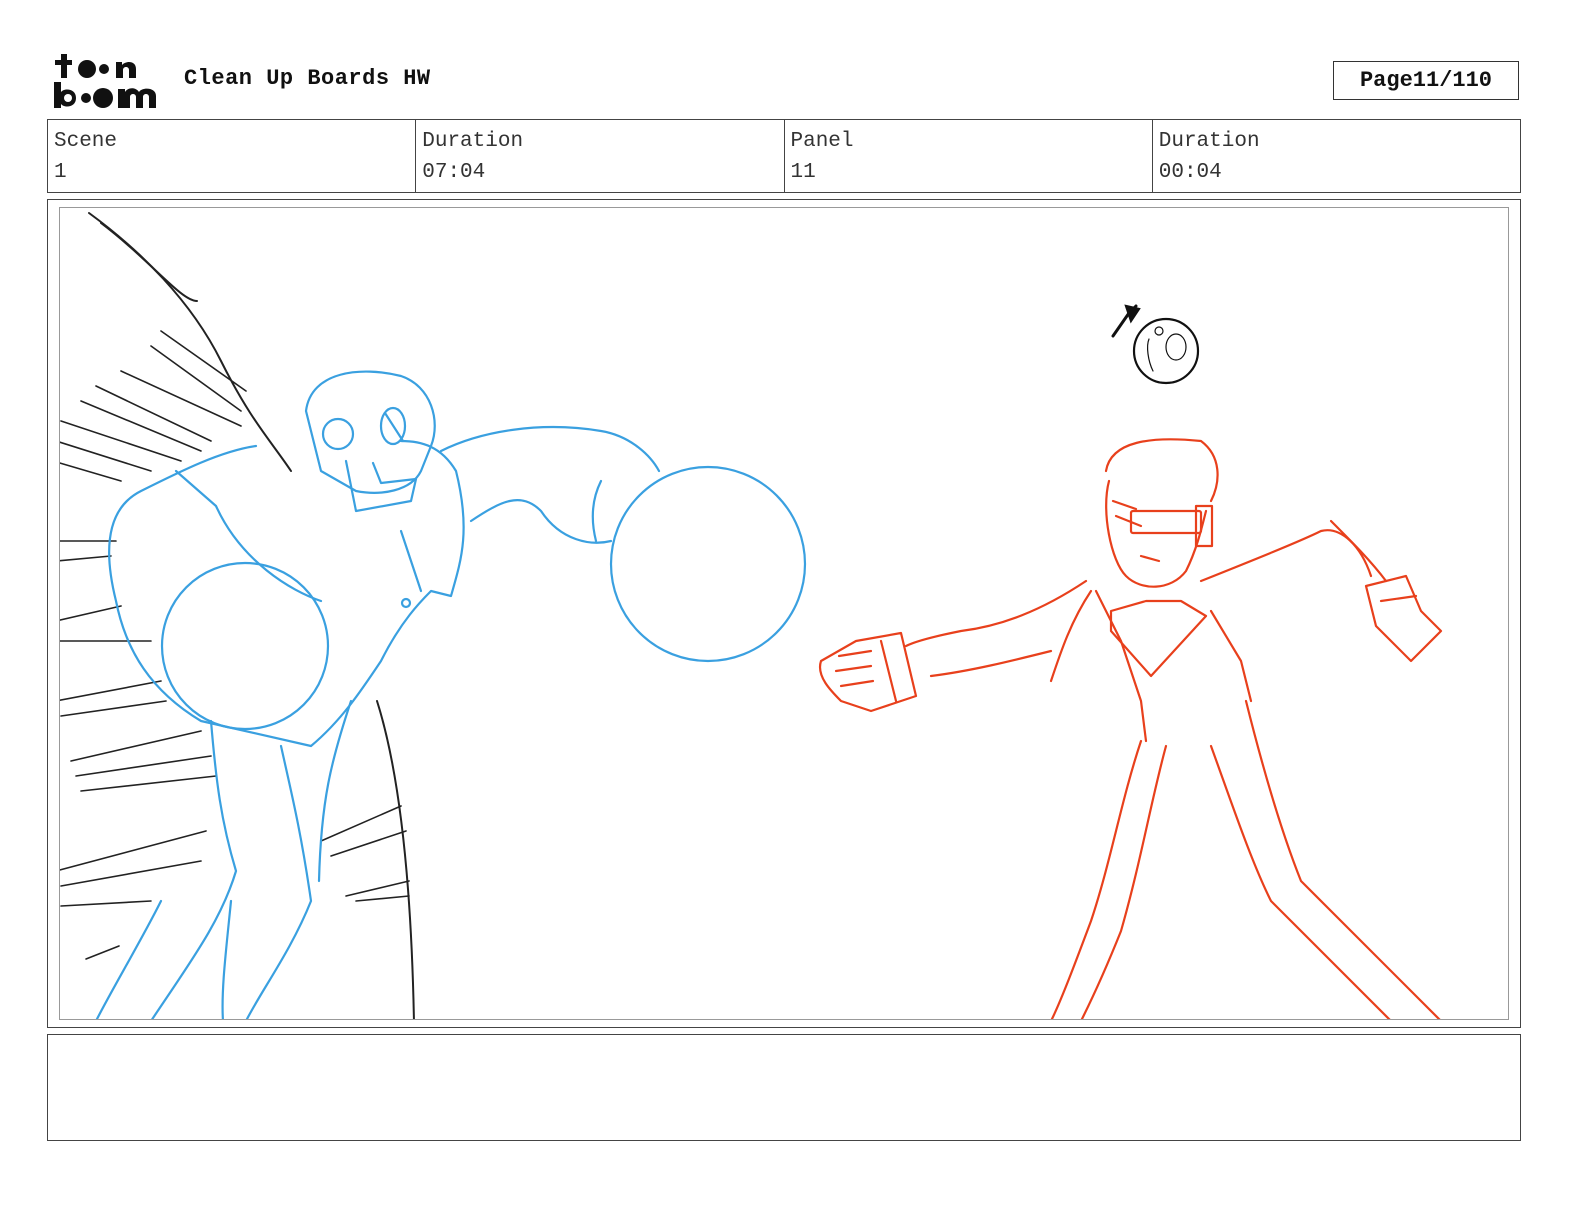  What do you see at coordinates (108, 81) in the screenshot?
I see `toon-boom-logo` at bounding box center [108, 81].